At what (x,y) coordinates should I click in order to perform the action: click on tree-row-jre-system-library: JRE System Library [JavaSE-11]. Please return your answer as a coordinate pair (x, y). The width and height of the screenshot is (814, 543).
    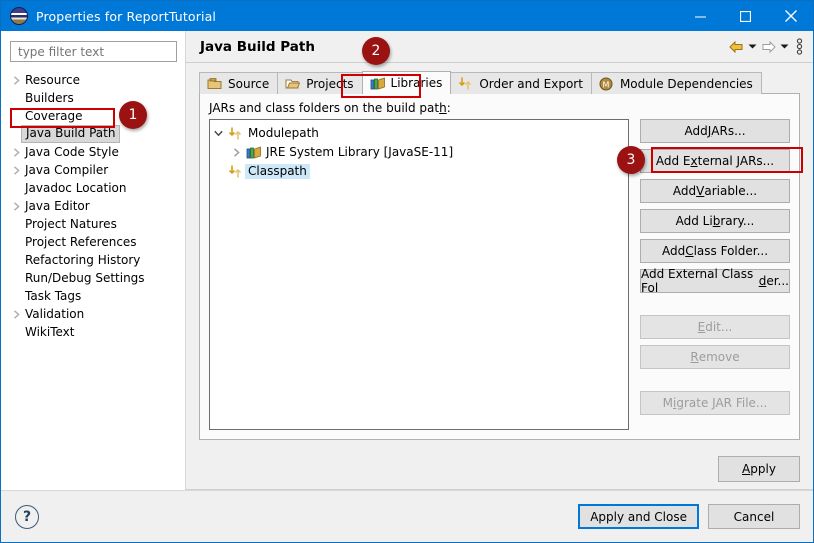
    Looking at the image, I should click on (419, 152).